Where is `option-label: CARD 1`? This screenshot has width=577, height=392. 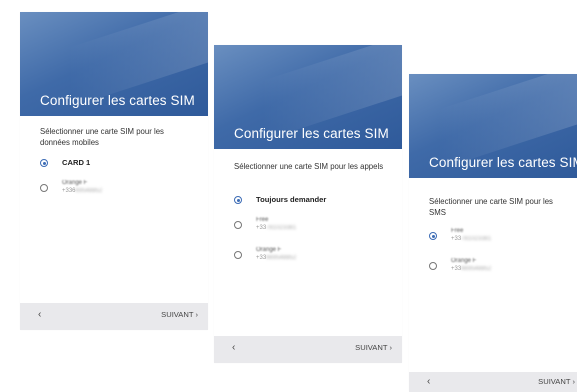 option-label: CARD 1 is located at coordinates (76, 162).